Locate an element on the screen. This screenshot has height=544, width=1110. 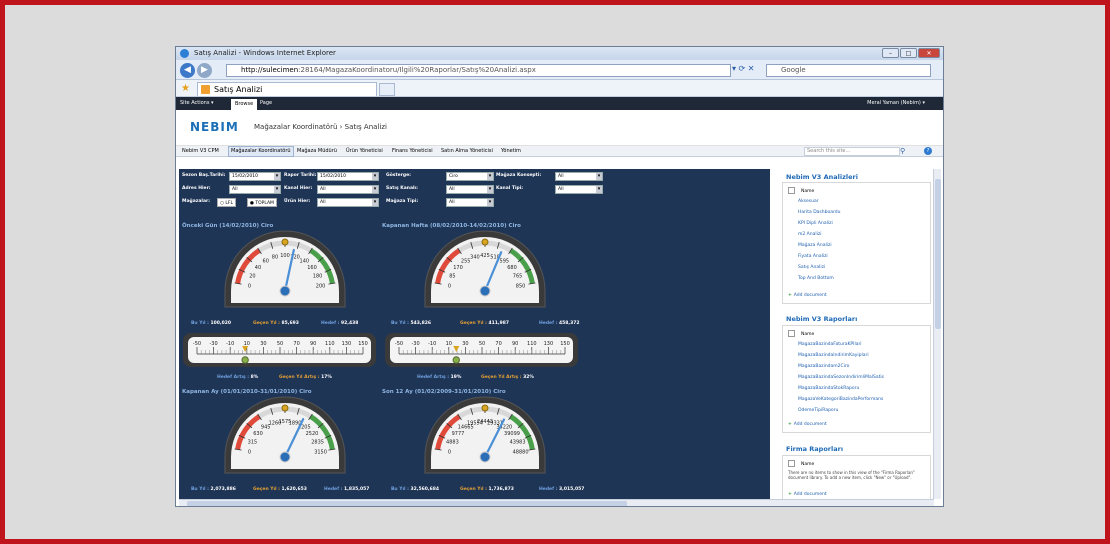
gauge-tick-label: 630 is located at coordinates (258, 434).